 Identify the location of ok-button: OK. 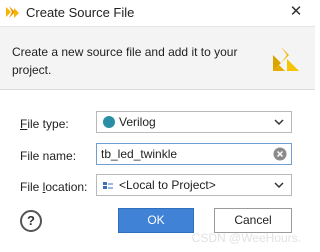
(156, 220).